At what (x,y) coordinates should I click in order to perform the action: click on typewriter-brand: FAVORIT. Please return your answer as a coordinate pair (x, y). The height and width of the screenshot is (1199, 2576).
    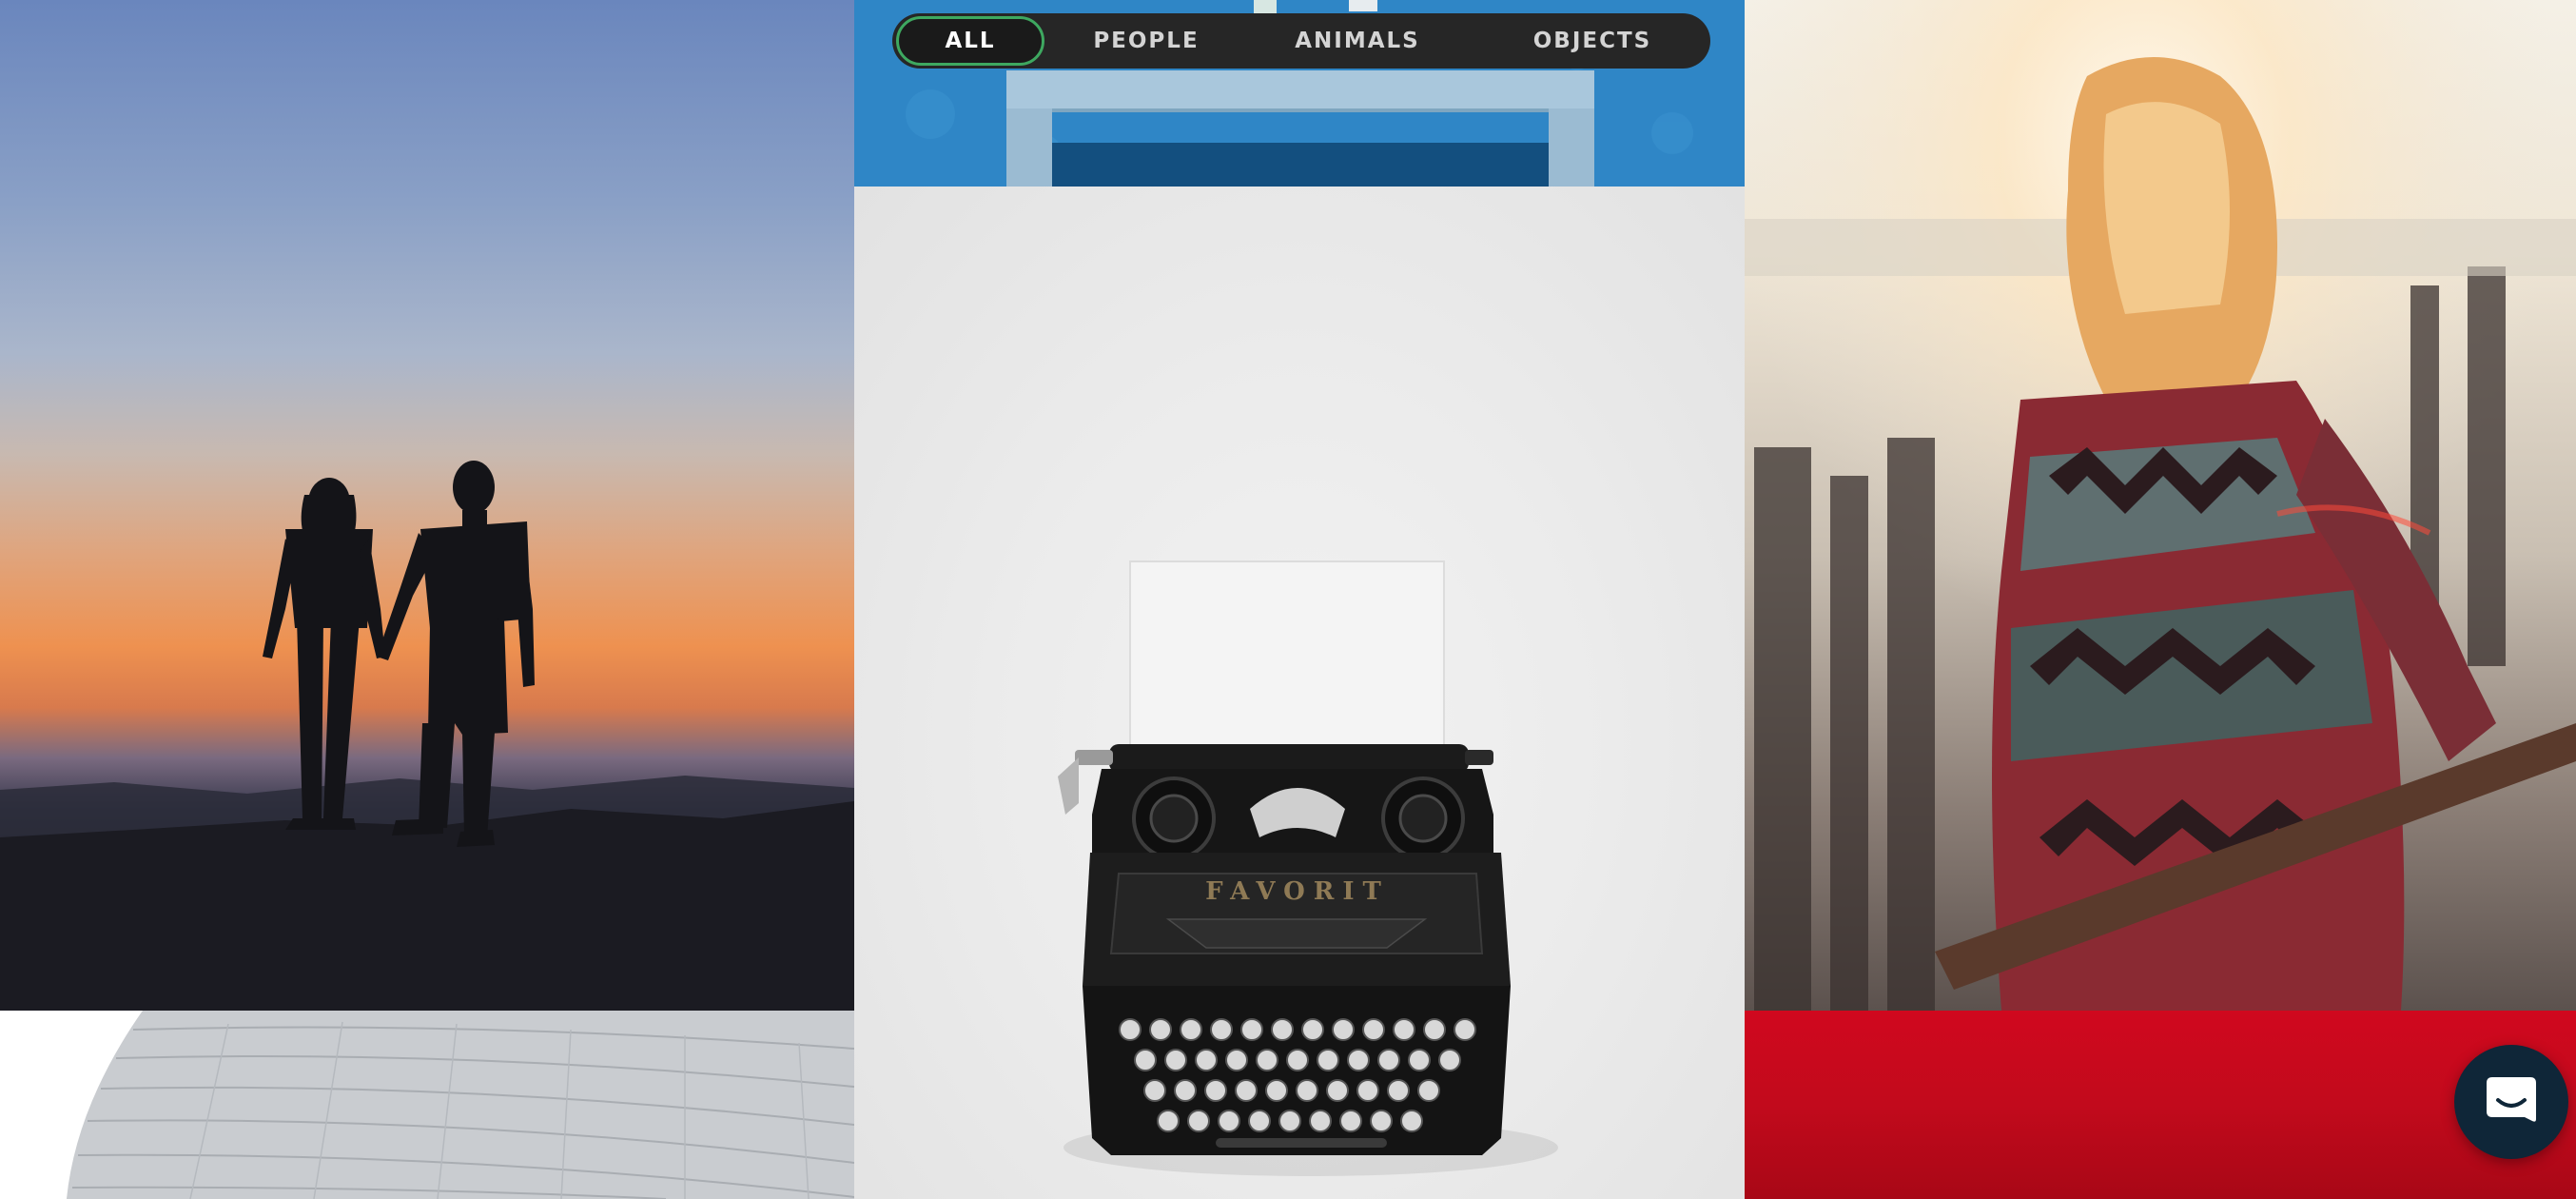
    Looking at the image, I should click on (1298, 891).